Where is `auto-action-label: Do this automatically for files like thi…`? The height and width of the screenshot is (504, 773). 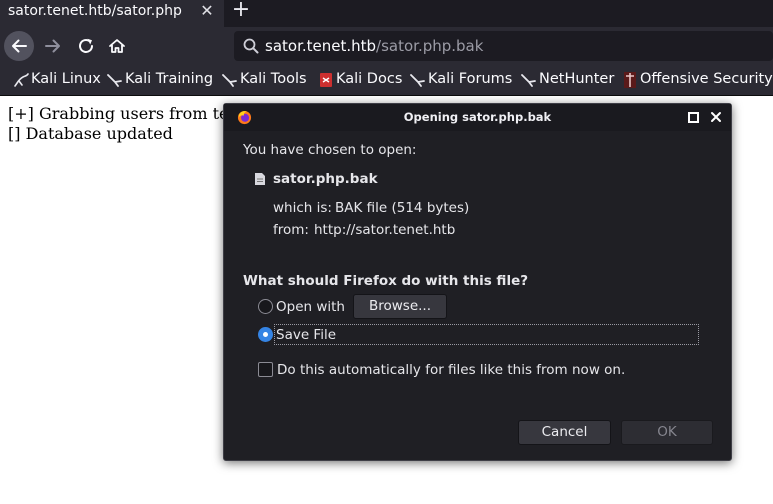 auto-action-label: Do this automatically for files like thi… is located at coordinates (451, 370).